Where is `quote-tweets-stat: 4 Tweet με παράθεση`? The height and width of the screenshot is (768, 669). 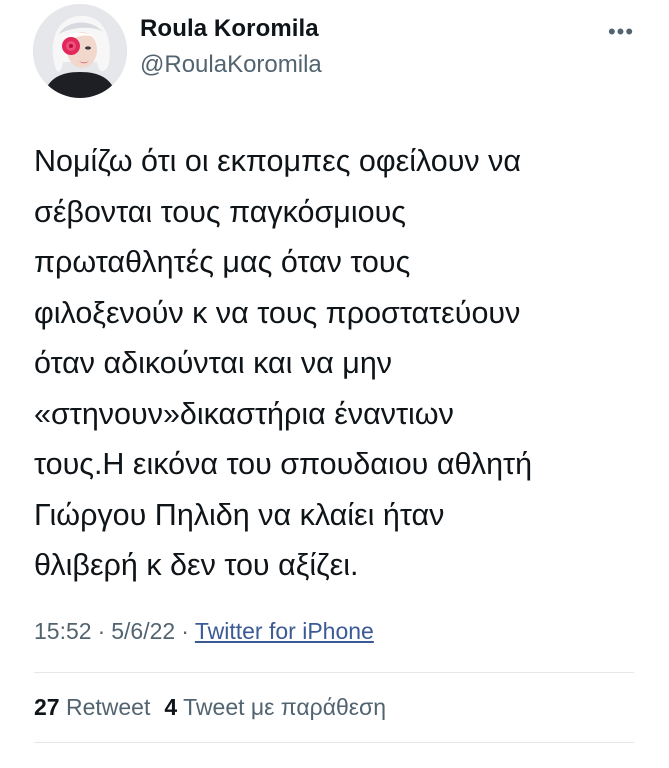 quote-tweets-stat: 4 Tweet με παράθεση is located at coordinates (275, 707).